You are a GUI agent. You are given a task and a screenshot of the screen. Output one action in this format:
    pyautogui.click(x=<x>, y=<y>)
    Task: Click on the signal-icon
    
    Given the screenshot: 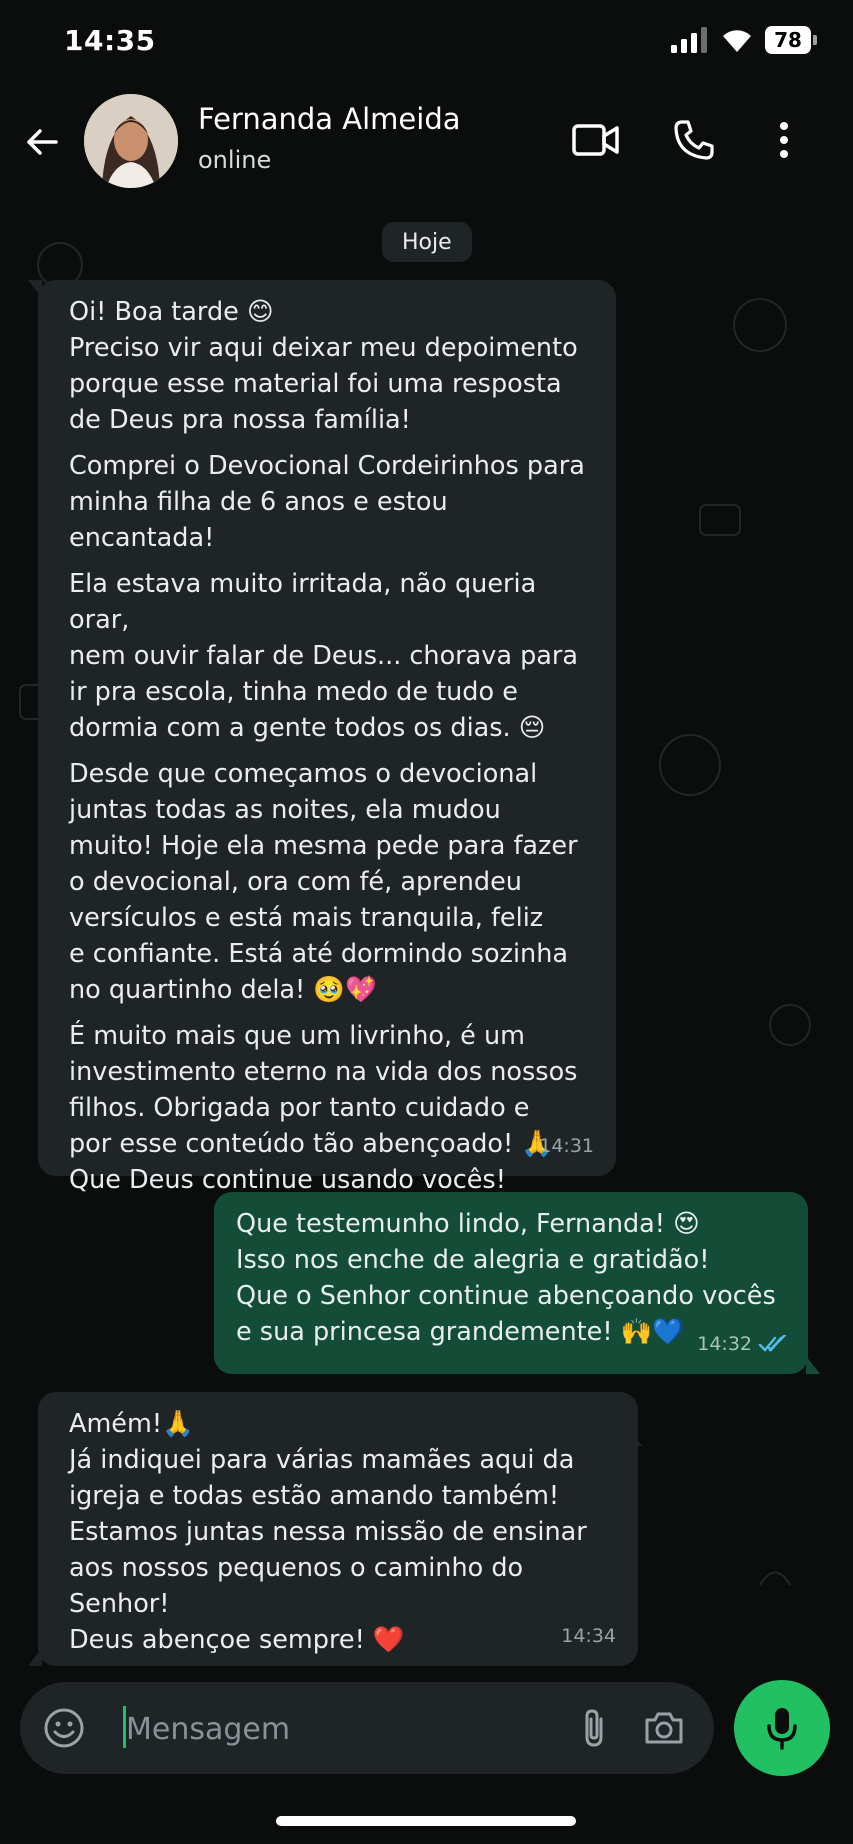 What is the action you would take?
    pyautogui.click(x=689, y=40)
    